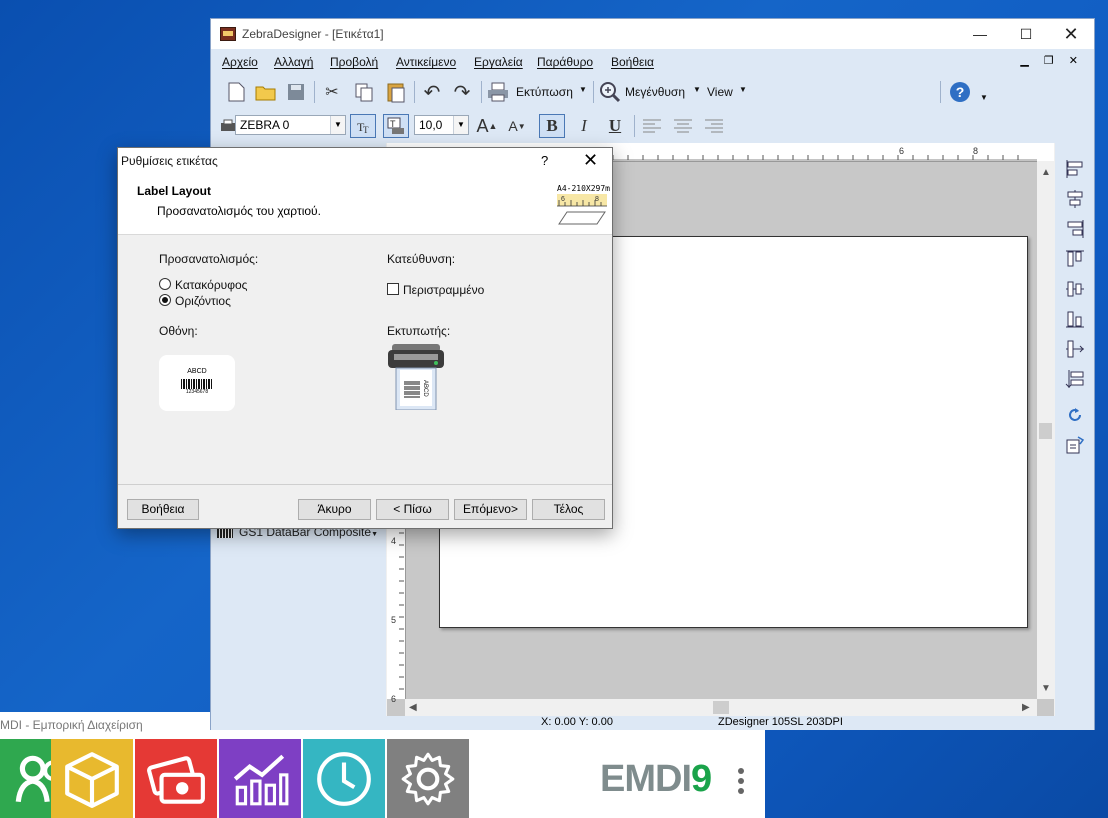  What do you see at coordinates (517, 126) in the screenshot?
I see `decrease-font-icon: A ▼` at bounding box center [517, 126].